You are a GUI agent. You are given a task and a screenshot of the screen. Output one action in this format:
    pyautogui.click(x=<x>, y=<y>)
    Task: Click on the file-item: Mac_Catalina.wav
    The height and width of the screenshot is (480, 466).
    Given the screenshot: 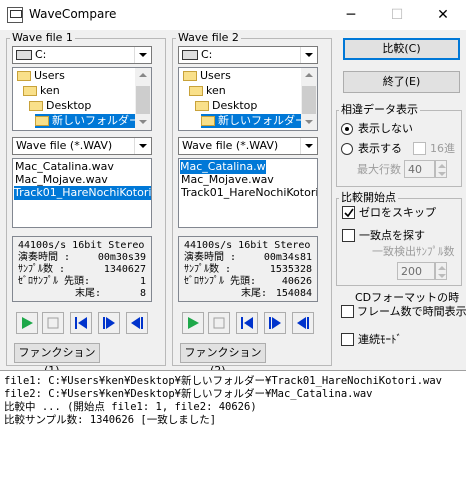 What is the action you would take?
    pyautogui.click(x=64, y=167)
    